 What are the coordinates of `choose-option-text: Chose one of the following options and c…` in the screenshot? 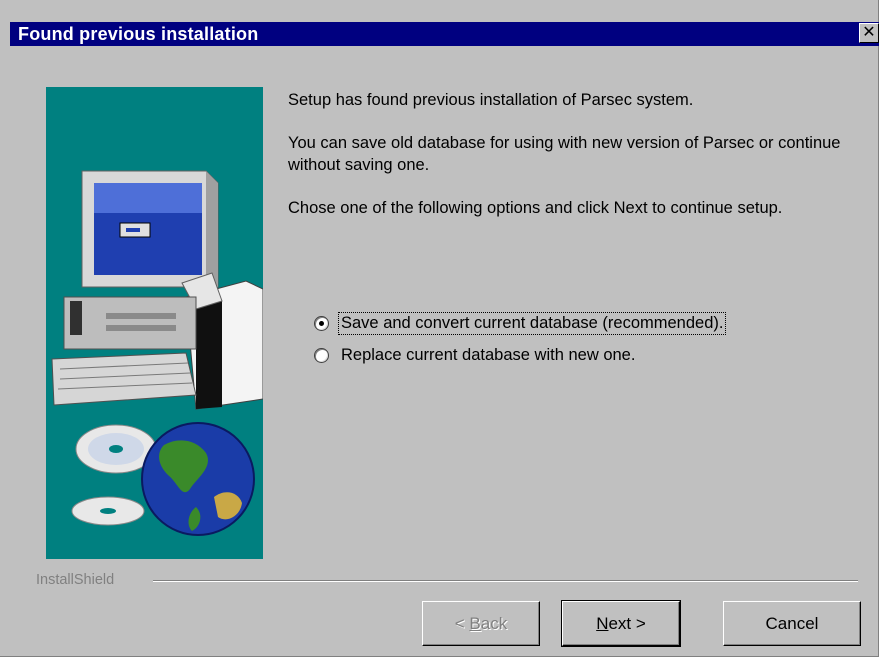 It's located at (535, 208).